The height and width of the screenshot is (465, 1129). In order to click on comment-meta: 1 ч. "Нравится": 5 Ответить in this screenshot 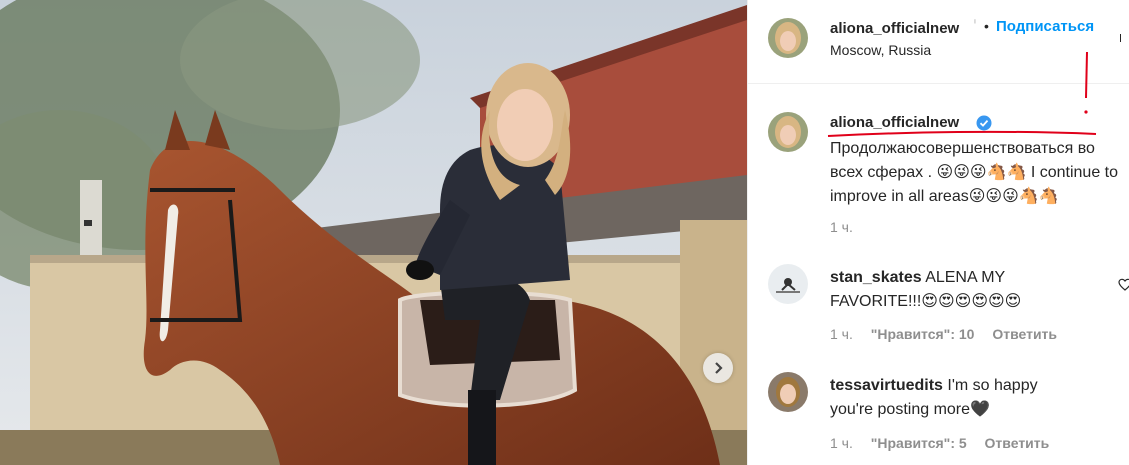, I will do `click(946, 443)`.